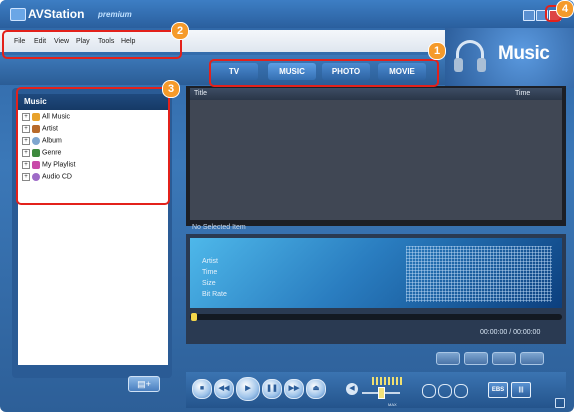 The width and height of the screenshot is (574, 412). I want to click on seek-handle, so click(194, 317).